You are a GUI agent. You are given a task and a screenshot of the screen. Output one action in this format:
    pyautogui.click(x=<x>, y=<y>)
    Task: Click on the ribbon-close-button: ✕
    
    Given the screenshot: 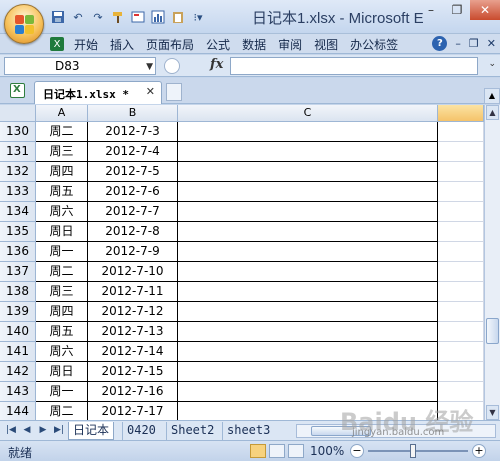 What is the action you would take?
    pyautogui.click(x=491, y=43)
    